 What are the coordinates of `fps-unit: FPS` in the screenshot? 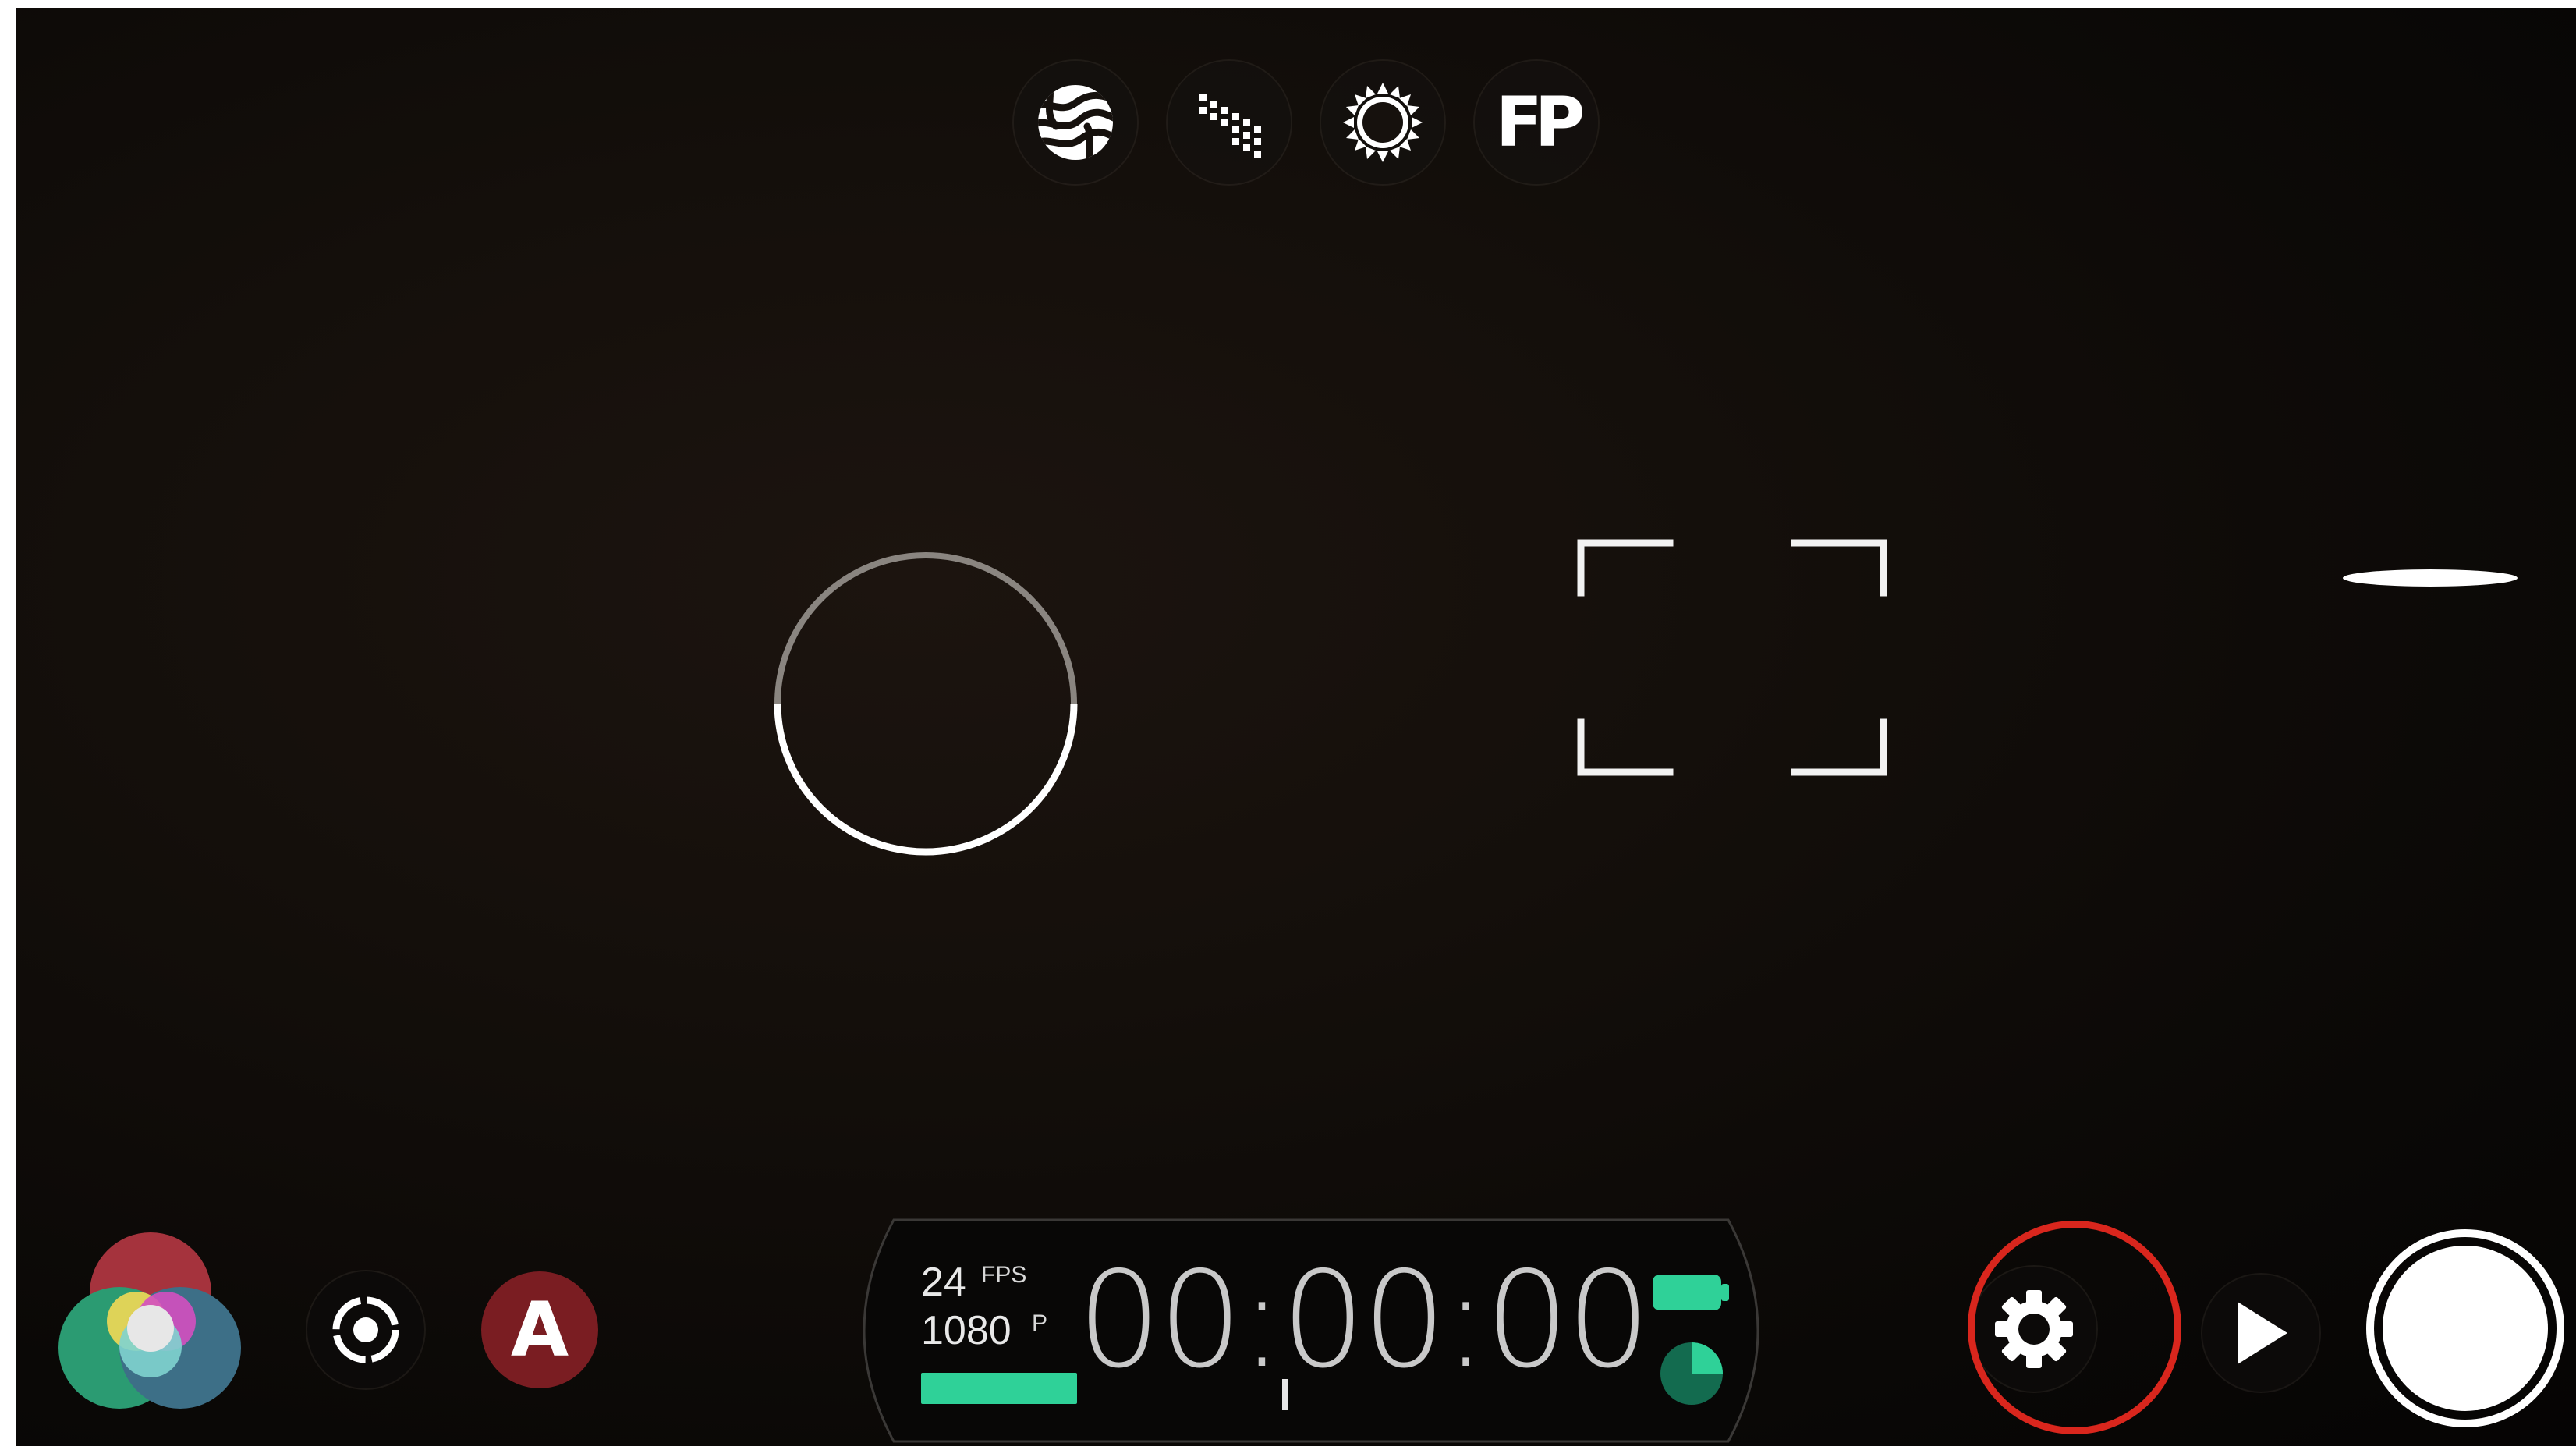 It's located at (1004, 1275).